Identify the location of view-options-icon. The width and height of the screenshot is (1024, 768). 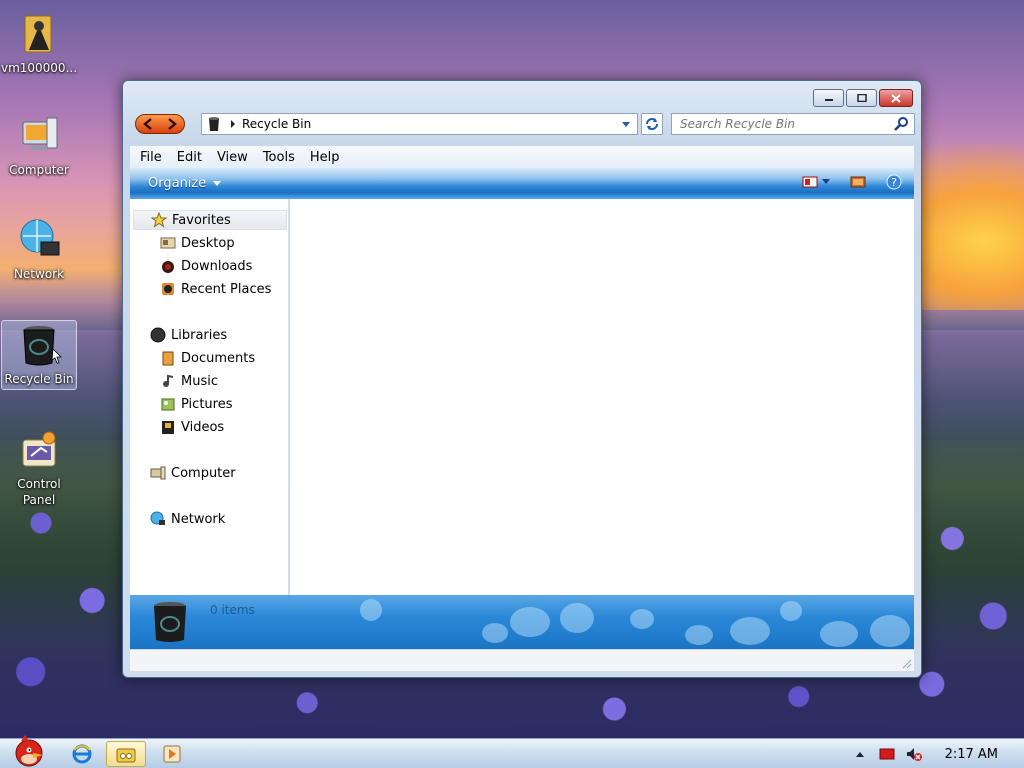
(810, 182).